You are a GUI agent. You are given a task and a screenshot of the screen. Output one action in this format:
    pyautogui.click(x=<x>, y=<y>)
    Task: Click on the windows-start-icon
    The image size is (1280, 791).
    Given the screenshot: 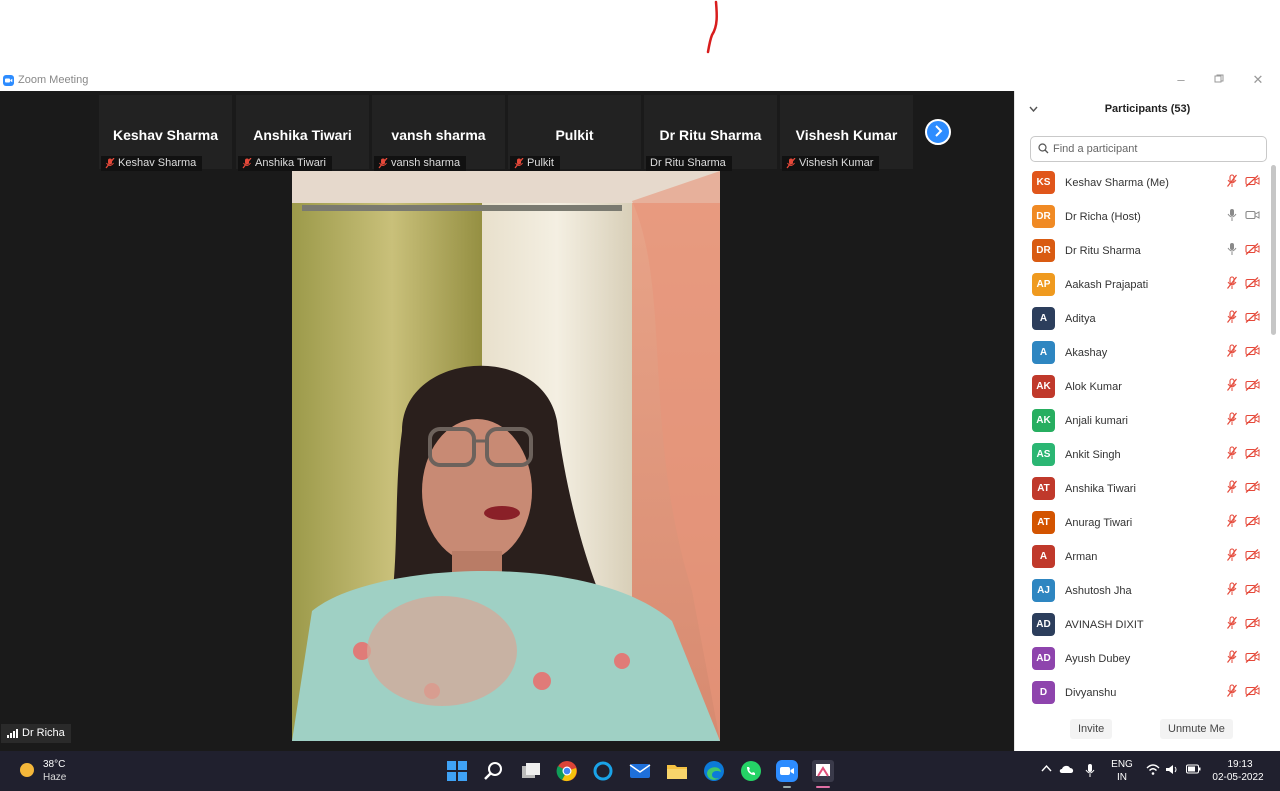 What is the action you would take?
    pyautogui.click(x=457, y=771)
    